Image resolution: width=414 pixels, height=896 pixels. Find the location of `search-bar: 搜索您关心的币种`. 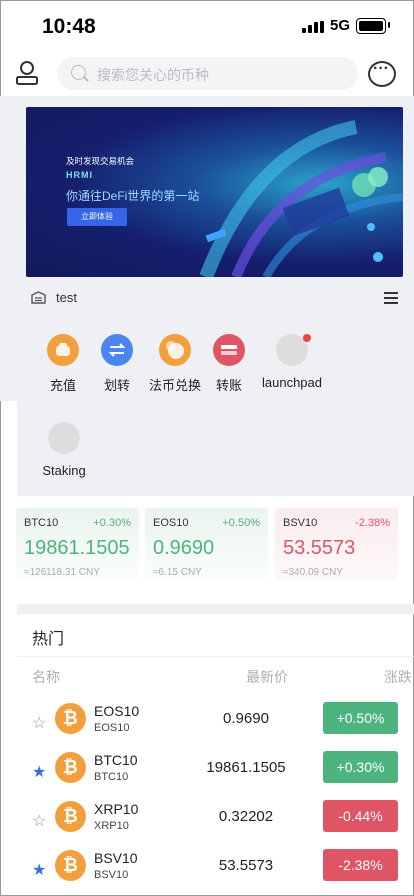

search-bar: 搜索您关心的币种 is located at coordinates (207, 73).